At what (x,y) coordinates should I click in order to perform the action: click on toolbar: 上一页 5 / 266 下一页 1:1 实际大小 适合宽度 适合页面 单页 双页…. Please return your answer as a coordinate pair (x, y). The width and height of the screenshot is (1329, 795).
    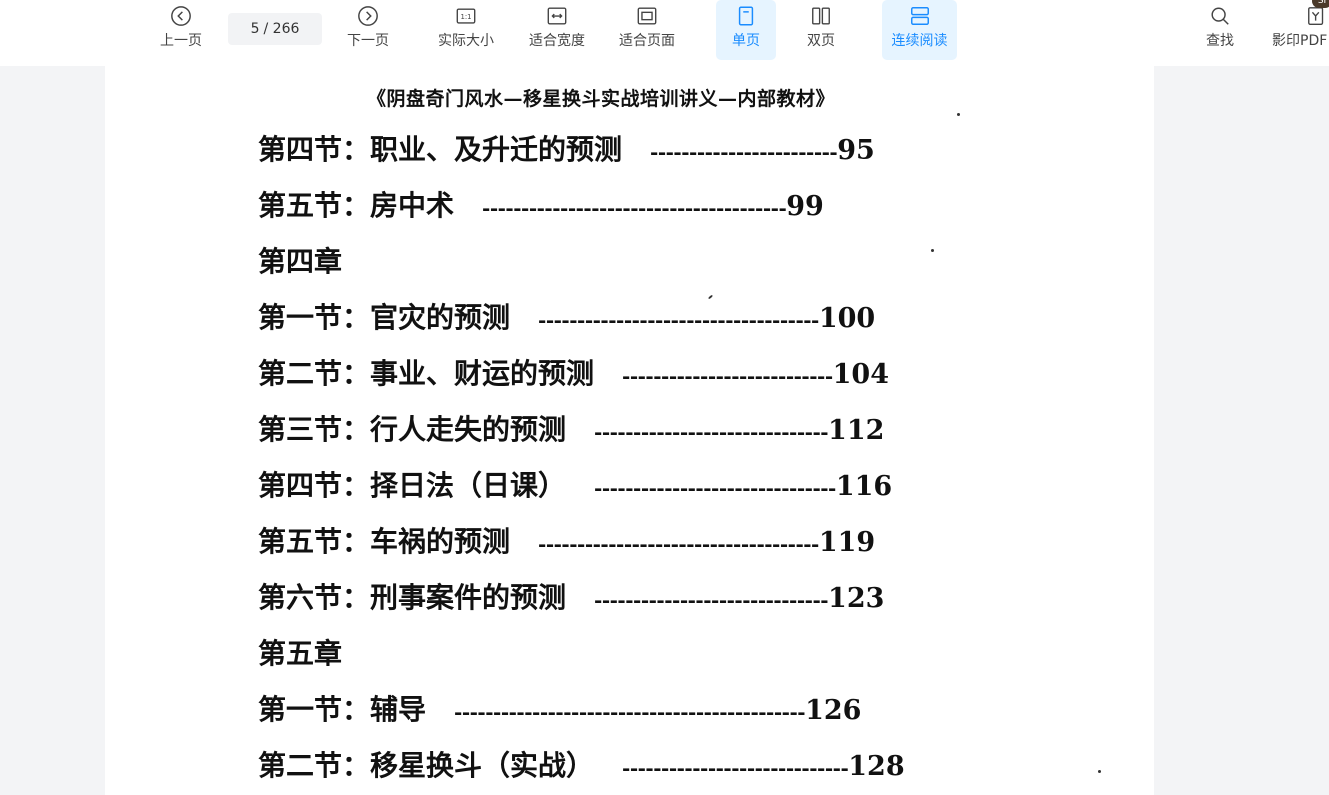
    Looking at the image, I should click on (664, 33).